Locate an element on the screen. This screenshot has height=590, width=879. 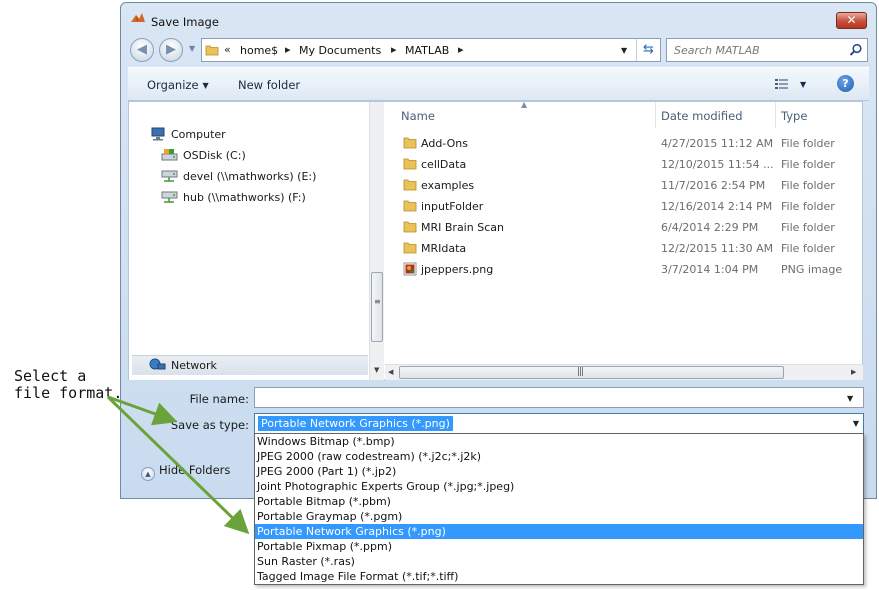
file-name-input is located at coordinates (559, 397).